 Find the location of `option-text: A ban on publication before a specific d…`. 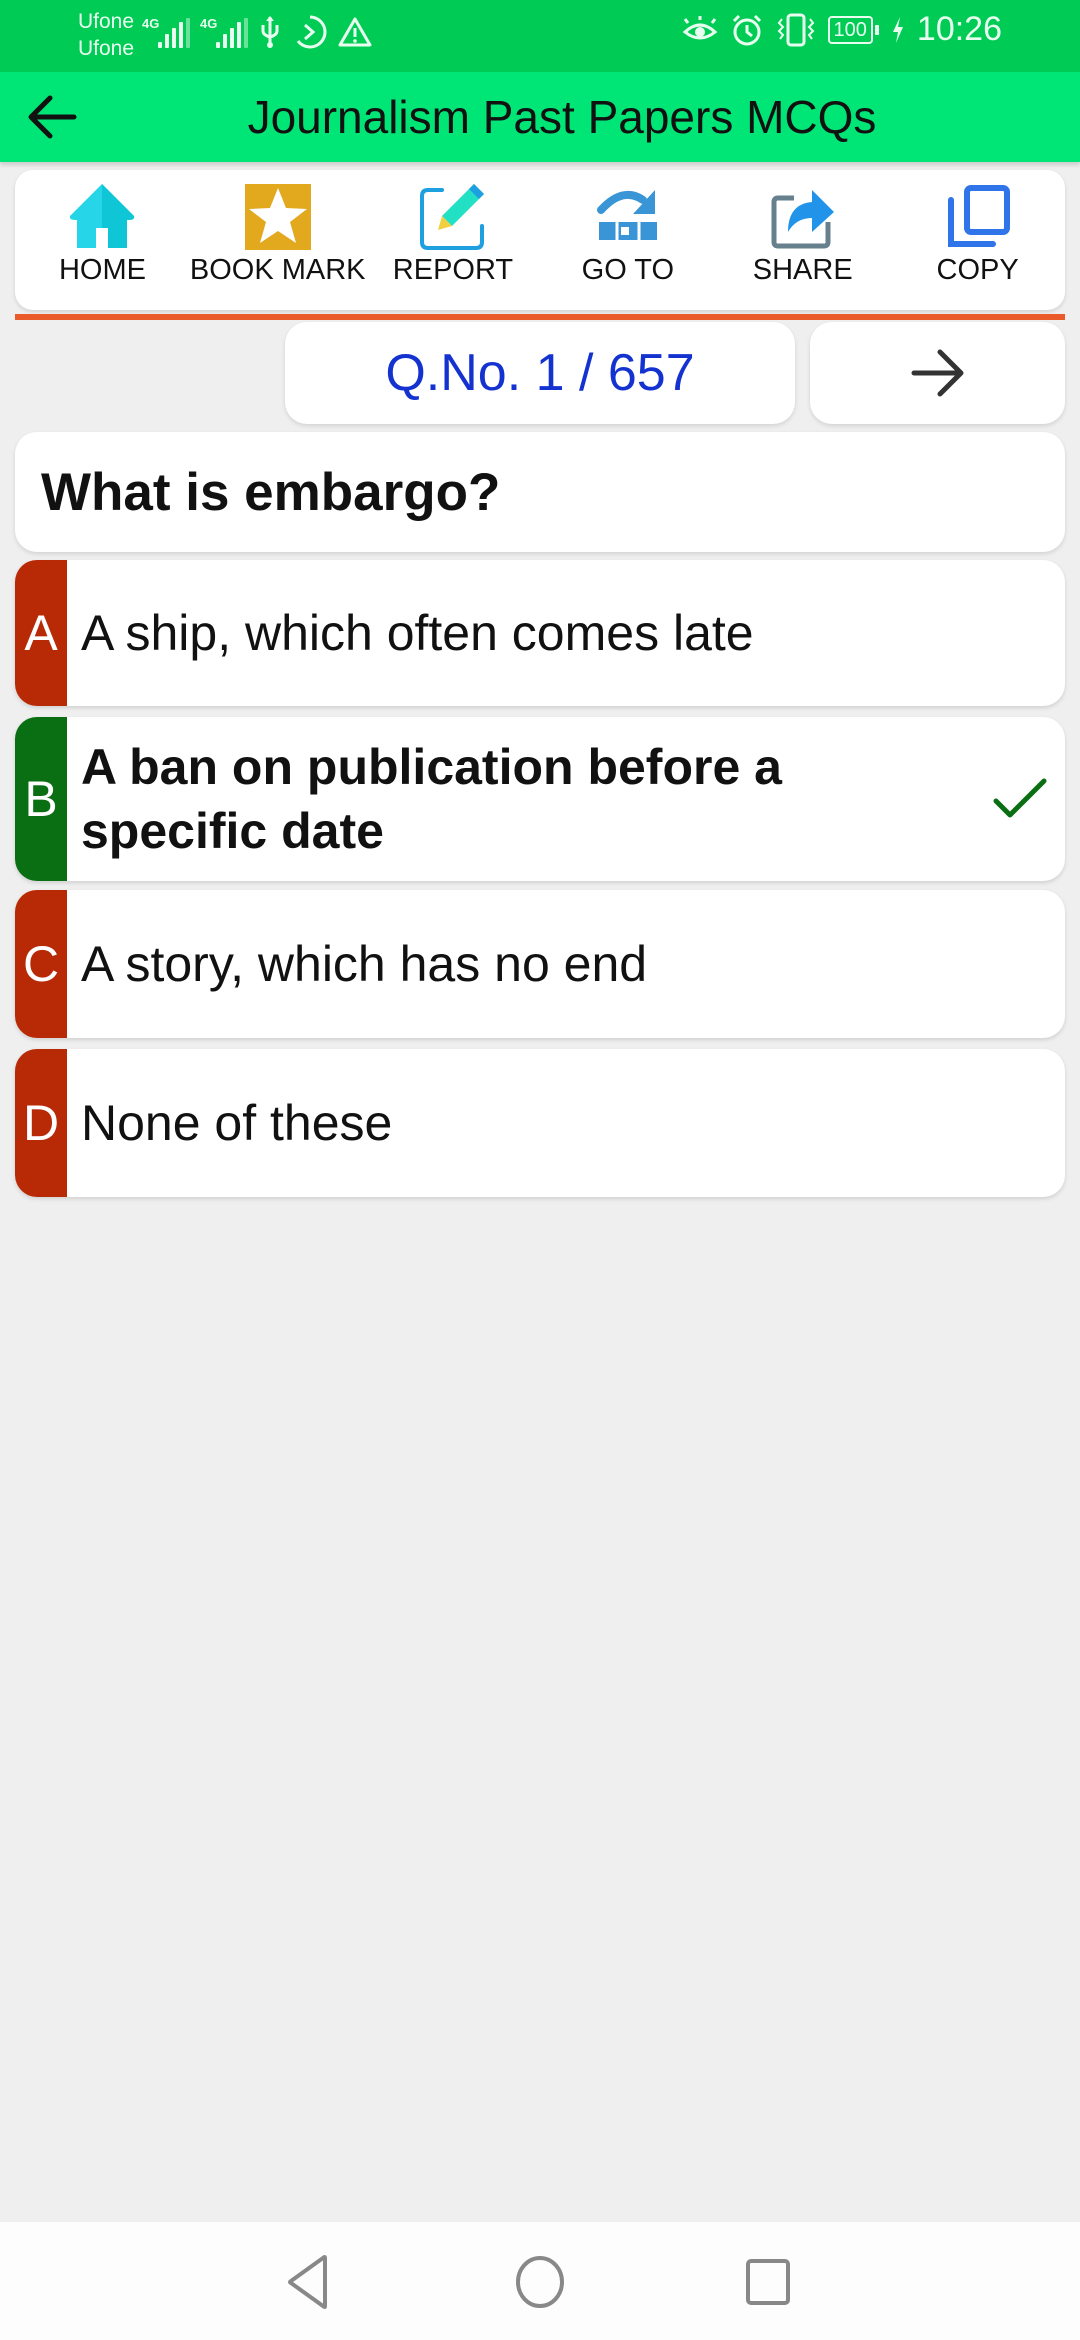

option-text: A ban on publication before a specific d… is located at coordinates (431, 799).